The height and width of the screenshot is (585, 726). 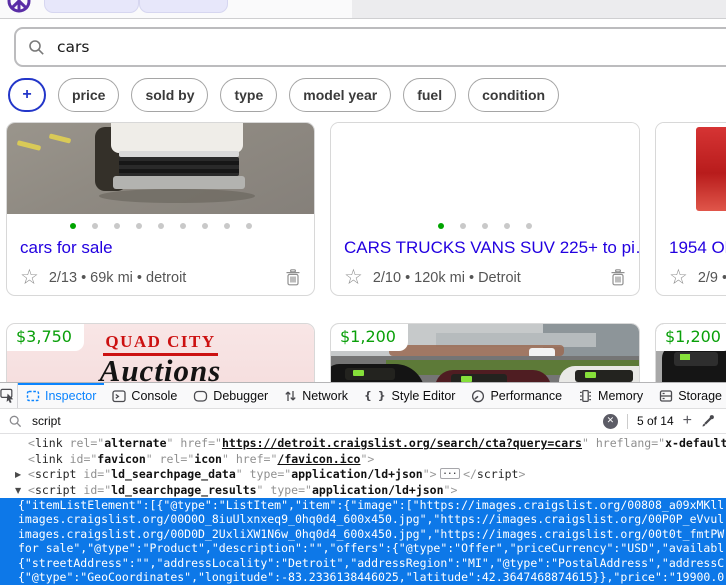 What do you see at coordinates (375, 395) in the screenshot?
I see `braces-icon: { }` at bounding box center [375, 395].